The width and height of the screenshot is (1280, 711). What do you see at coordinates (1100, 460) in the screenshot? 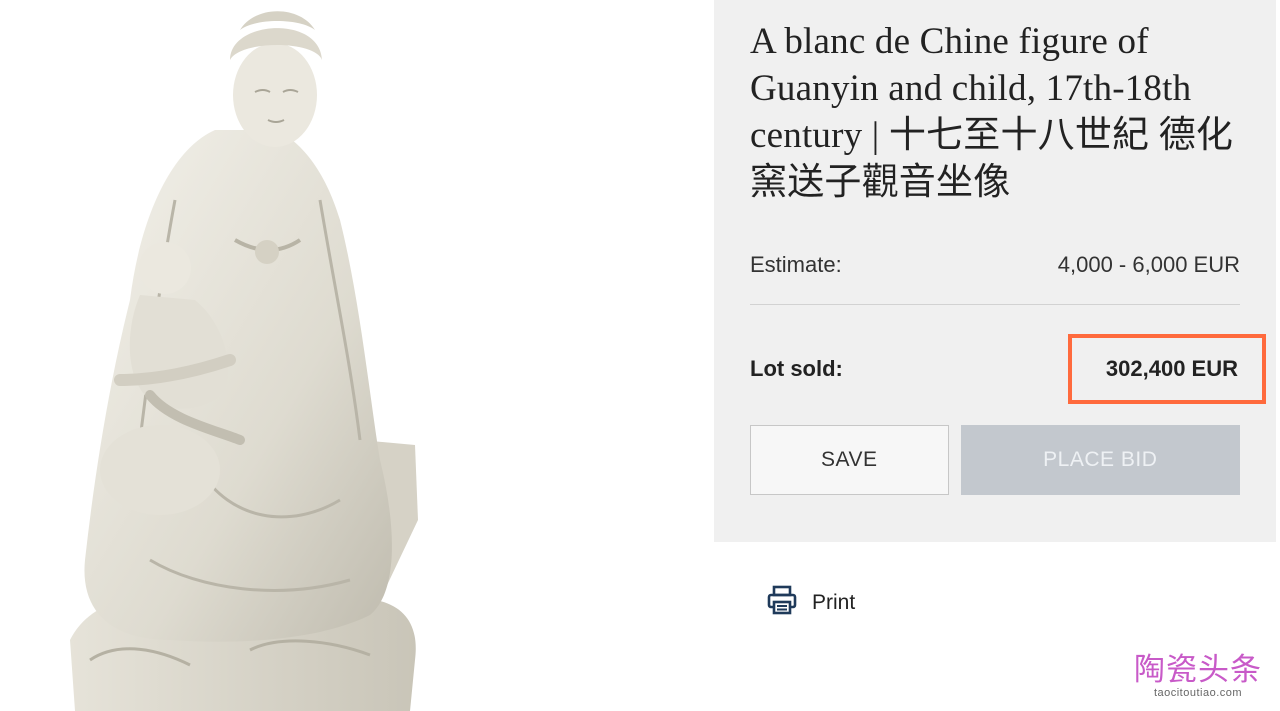
I see `place-bid-button: PLACE BID` at bounding box center [1100, 460].